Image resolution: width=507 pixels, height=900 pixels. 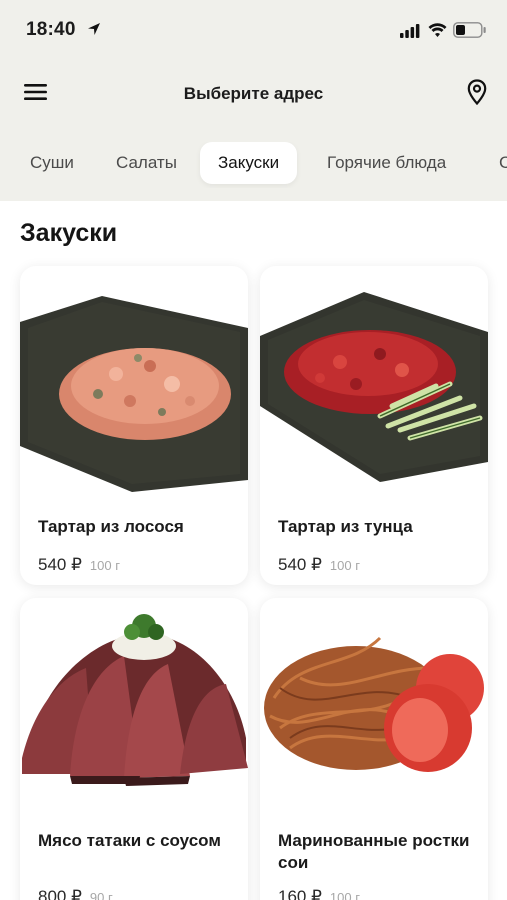 What do you see at coordinates (386, 163) in the screenshot?
I see `tab-hot-dishes: Горячие блюда` at bounding box center [386, 163].